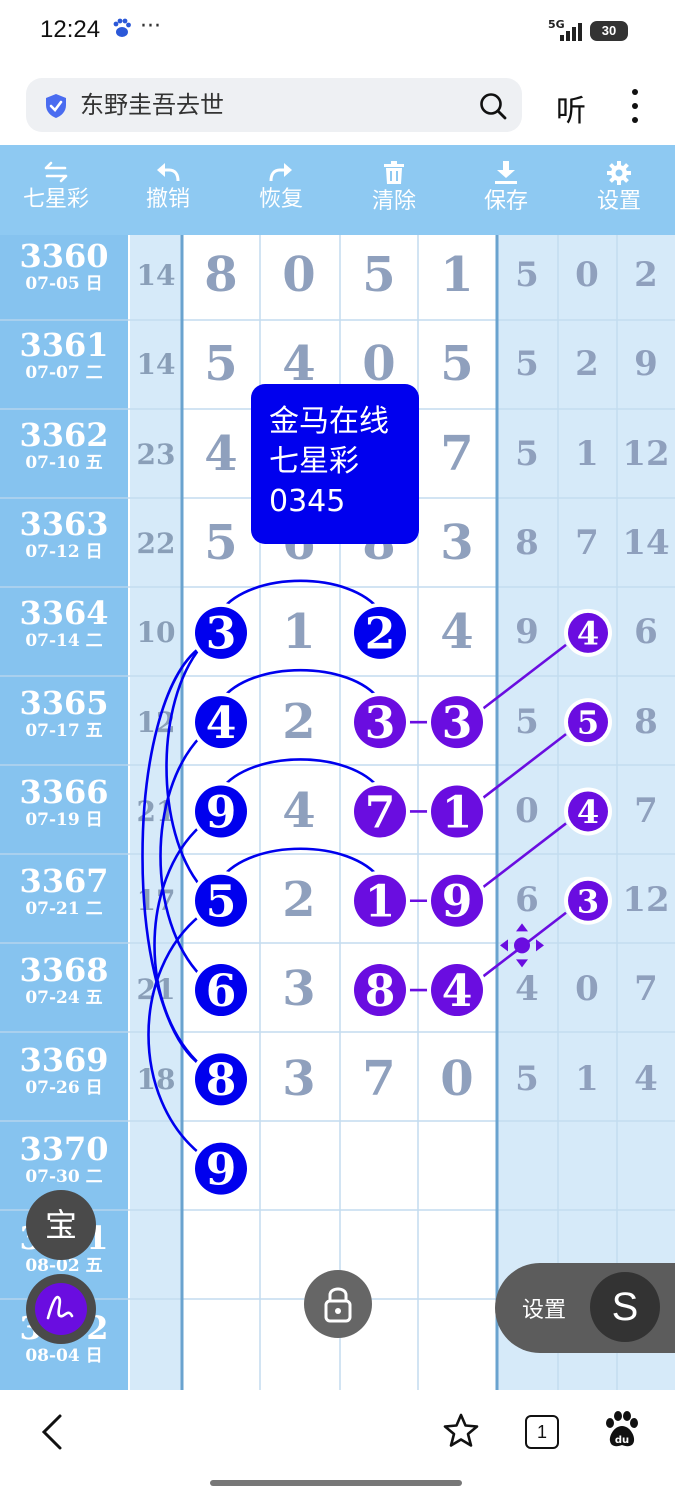 The height and width of the screenshot is (1500, 675). Describe the element at coordinates (150, 26) in the screenshot. I see `status-more: ···` at that location.